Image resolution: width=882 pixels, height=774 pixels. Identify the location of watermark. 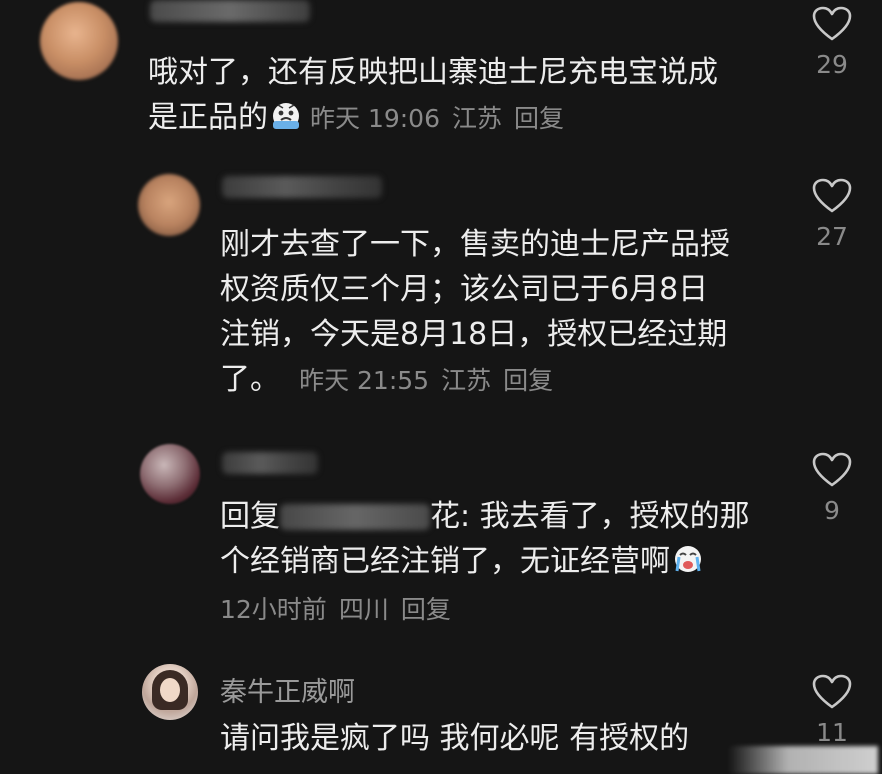
(803, 760).